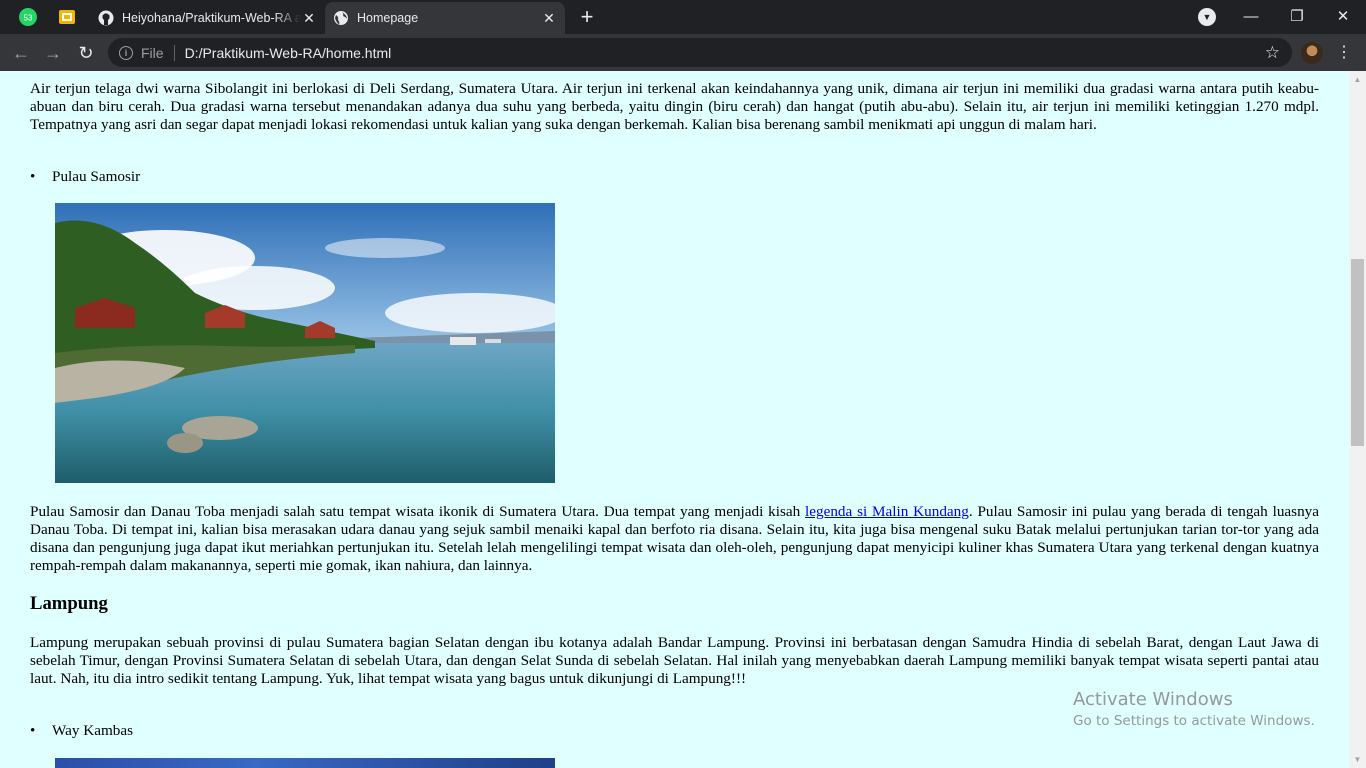 The image size is (1366, 768). I want to click on watermark-subtitle: Go to Settings to activate Windows., so click(1194, 721).